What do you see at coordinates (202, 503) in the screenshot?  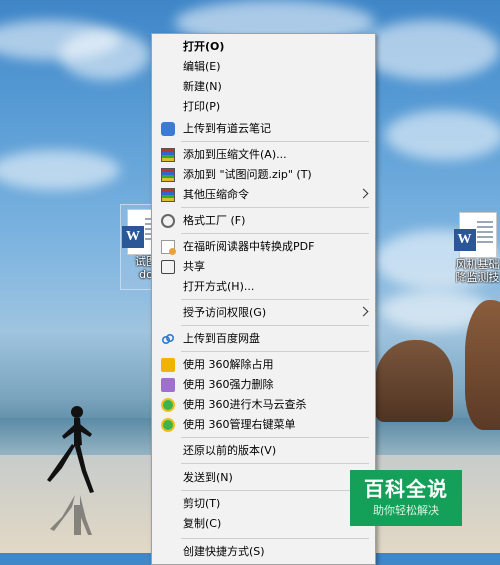 I see `menu-item-label: 剪切(T)` at bounding box center [202, 503].